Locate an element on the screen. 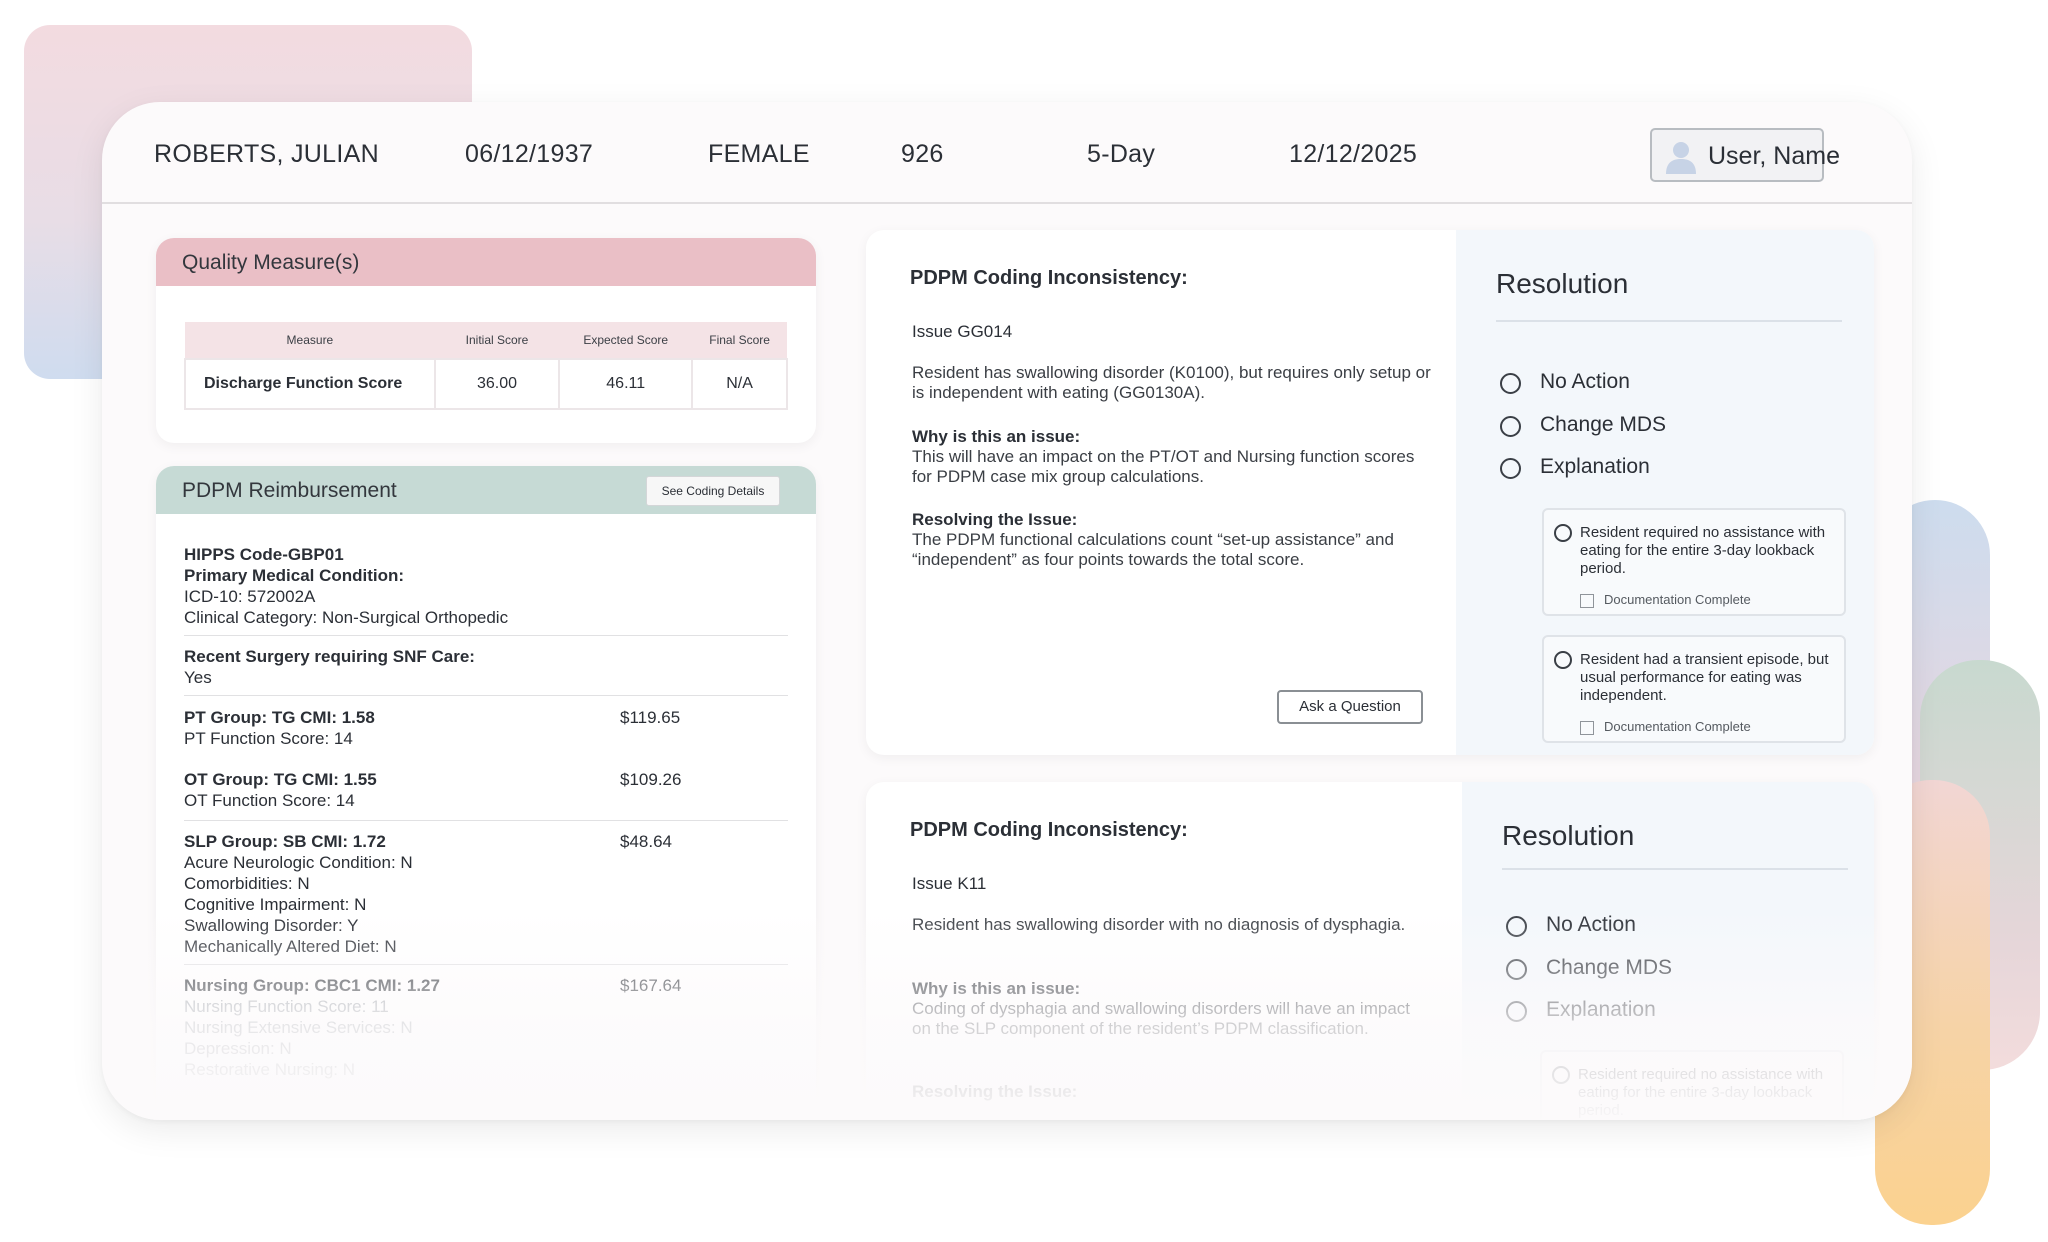  issue-code: Issue K11 is located at coordinates (949, 883).